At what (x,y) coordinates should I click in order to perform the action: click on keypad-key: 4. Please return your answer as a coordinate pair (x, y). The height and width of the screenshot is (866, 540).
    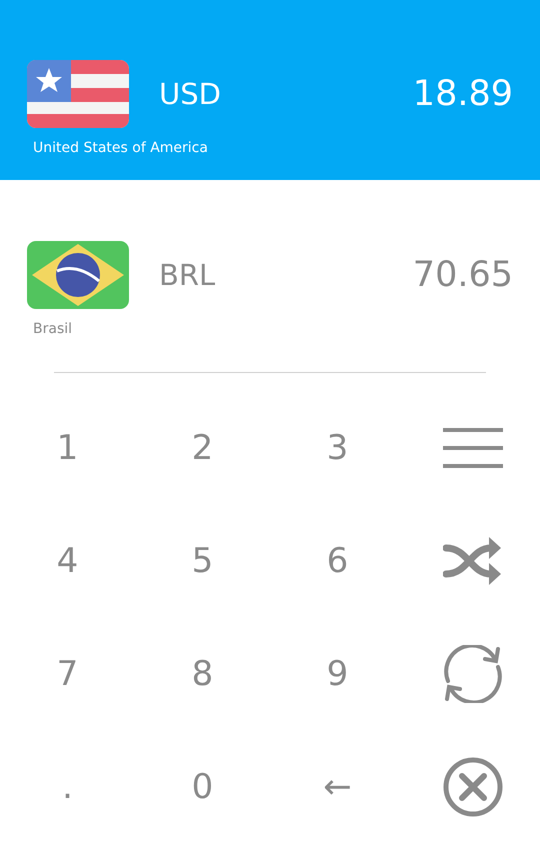
    Looking at the image, I should click on (67, 560).